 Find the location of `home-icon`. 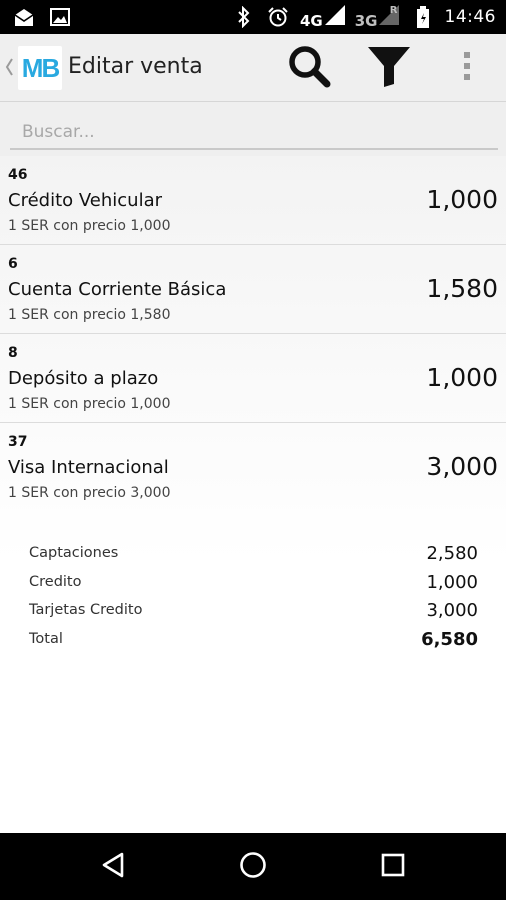

home-icon is located at coordinates (253, 867).